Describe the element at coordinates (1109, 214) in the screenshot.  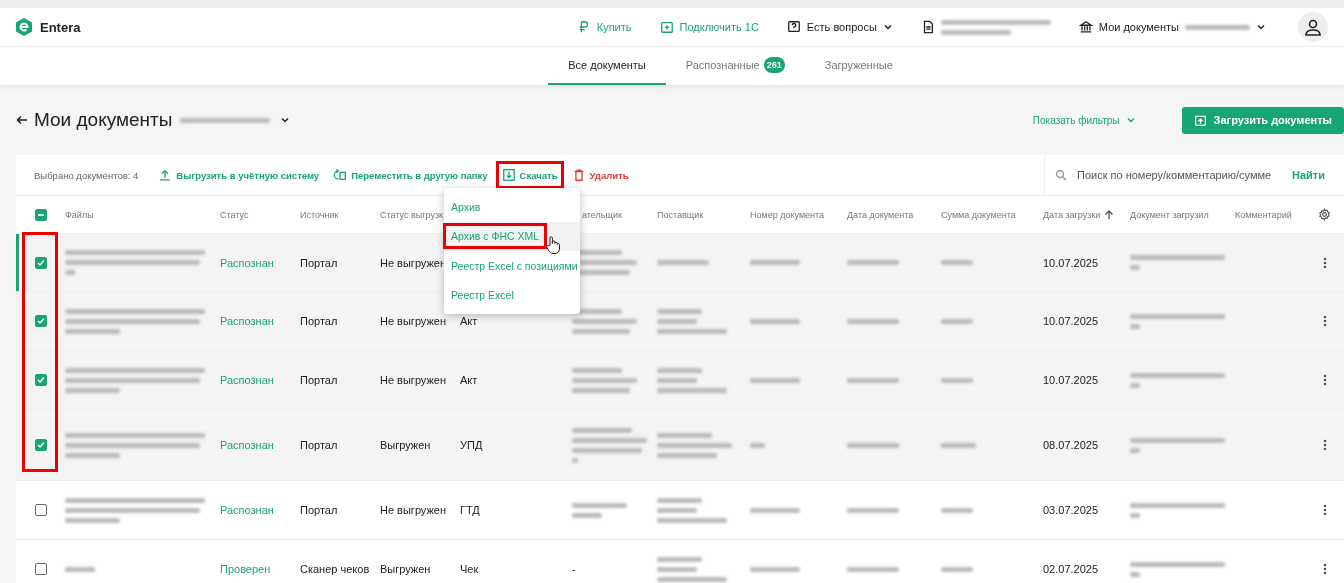
I see `sort-up-icon` at that location.